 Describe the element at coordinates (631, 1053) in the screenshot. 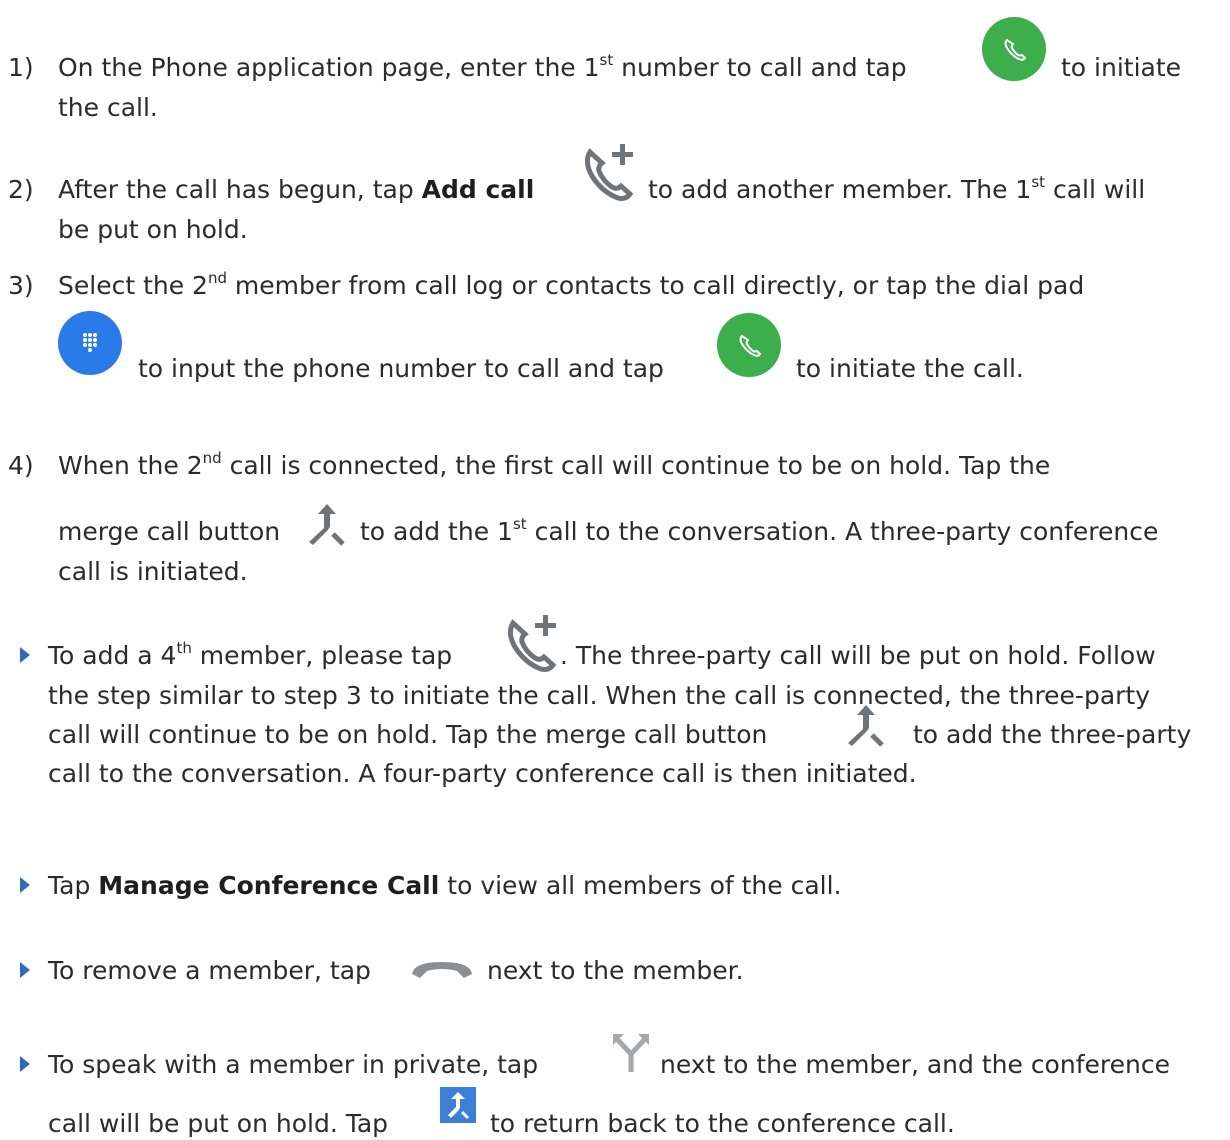

I see `split-call-icon` at that location.